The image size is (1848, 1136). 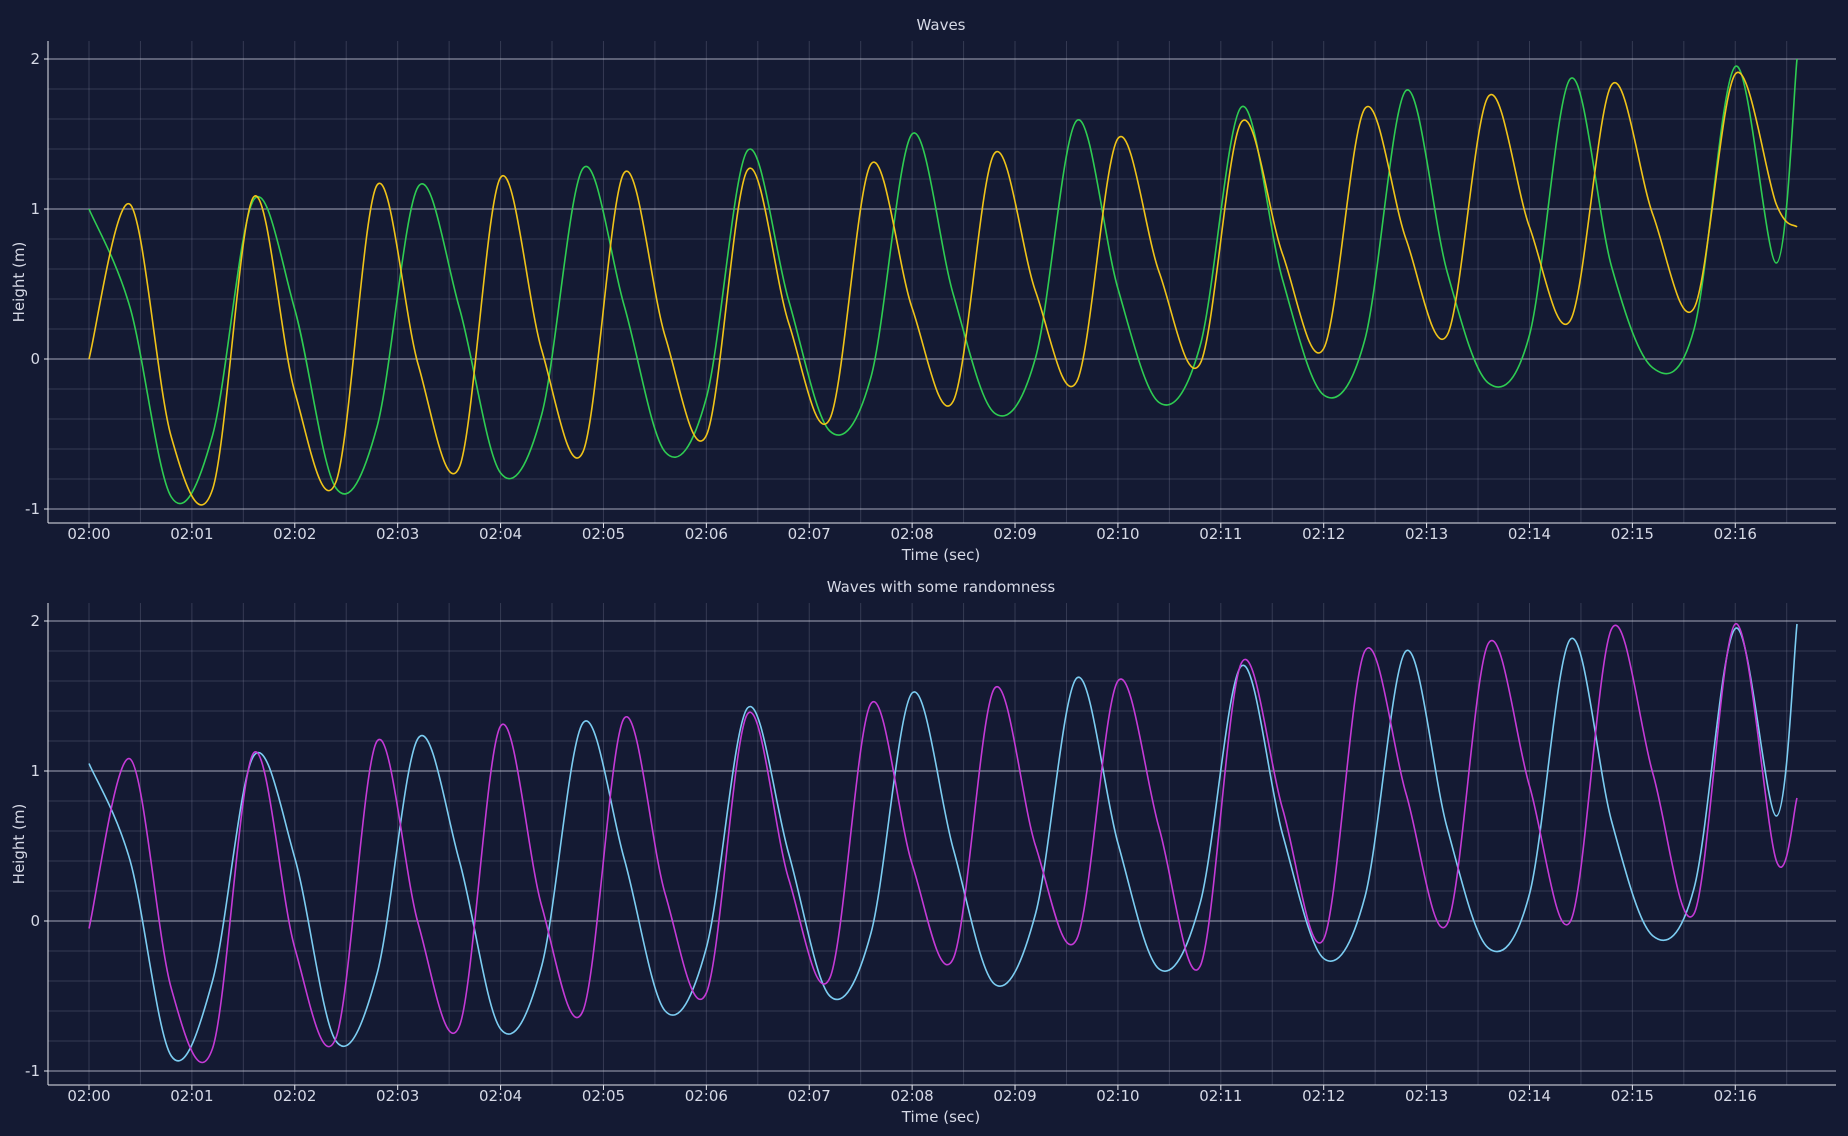 I want to click on chart-title: Waves, so click(x=941, y=25).